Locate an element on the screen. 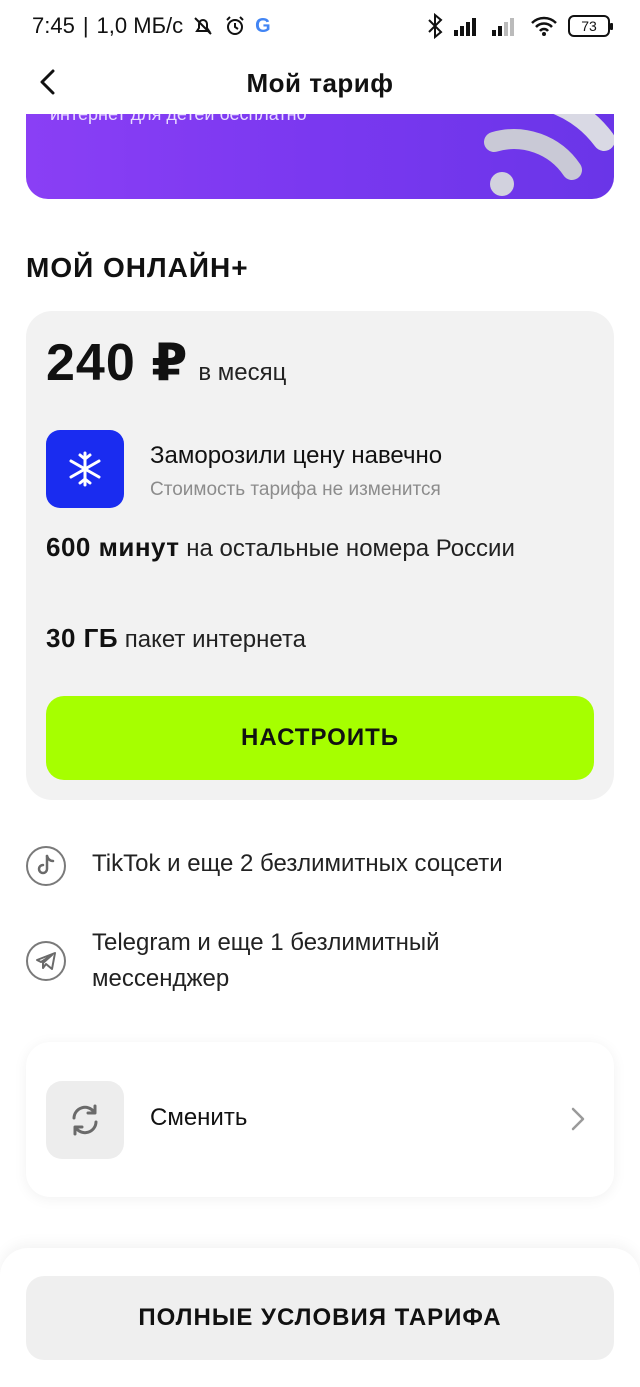  tiktok-icon is located at coordinates (46, 866).